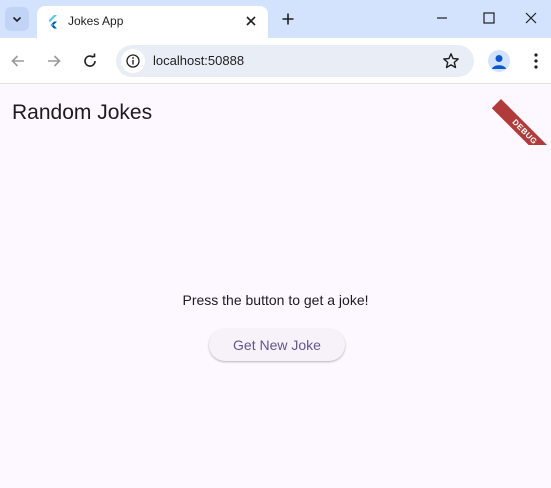 This screenshot has width=551, height=488. I want to click on minimize-button, so click(442, 18).